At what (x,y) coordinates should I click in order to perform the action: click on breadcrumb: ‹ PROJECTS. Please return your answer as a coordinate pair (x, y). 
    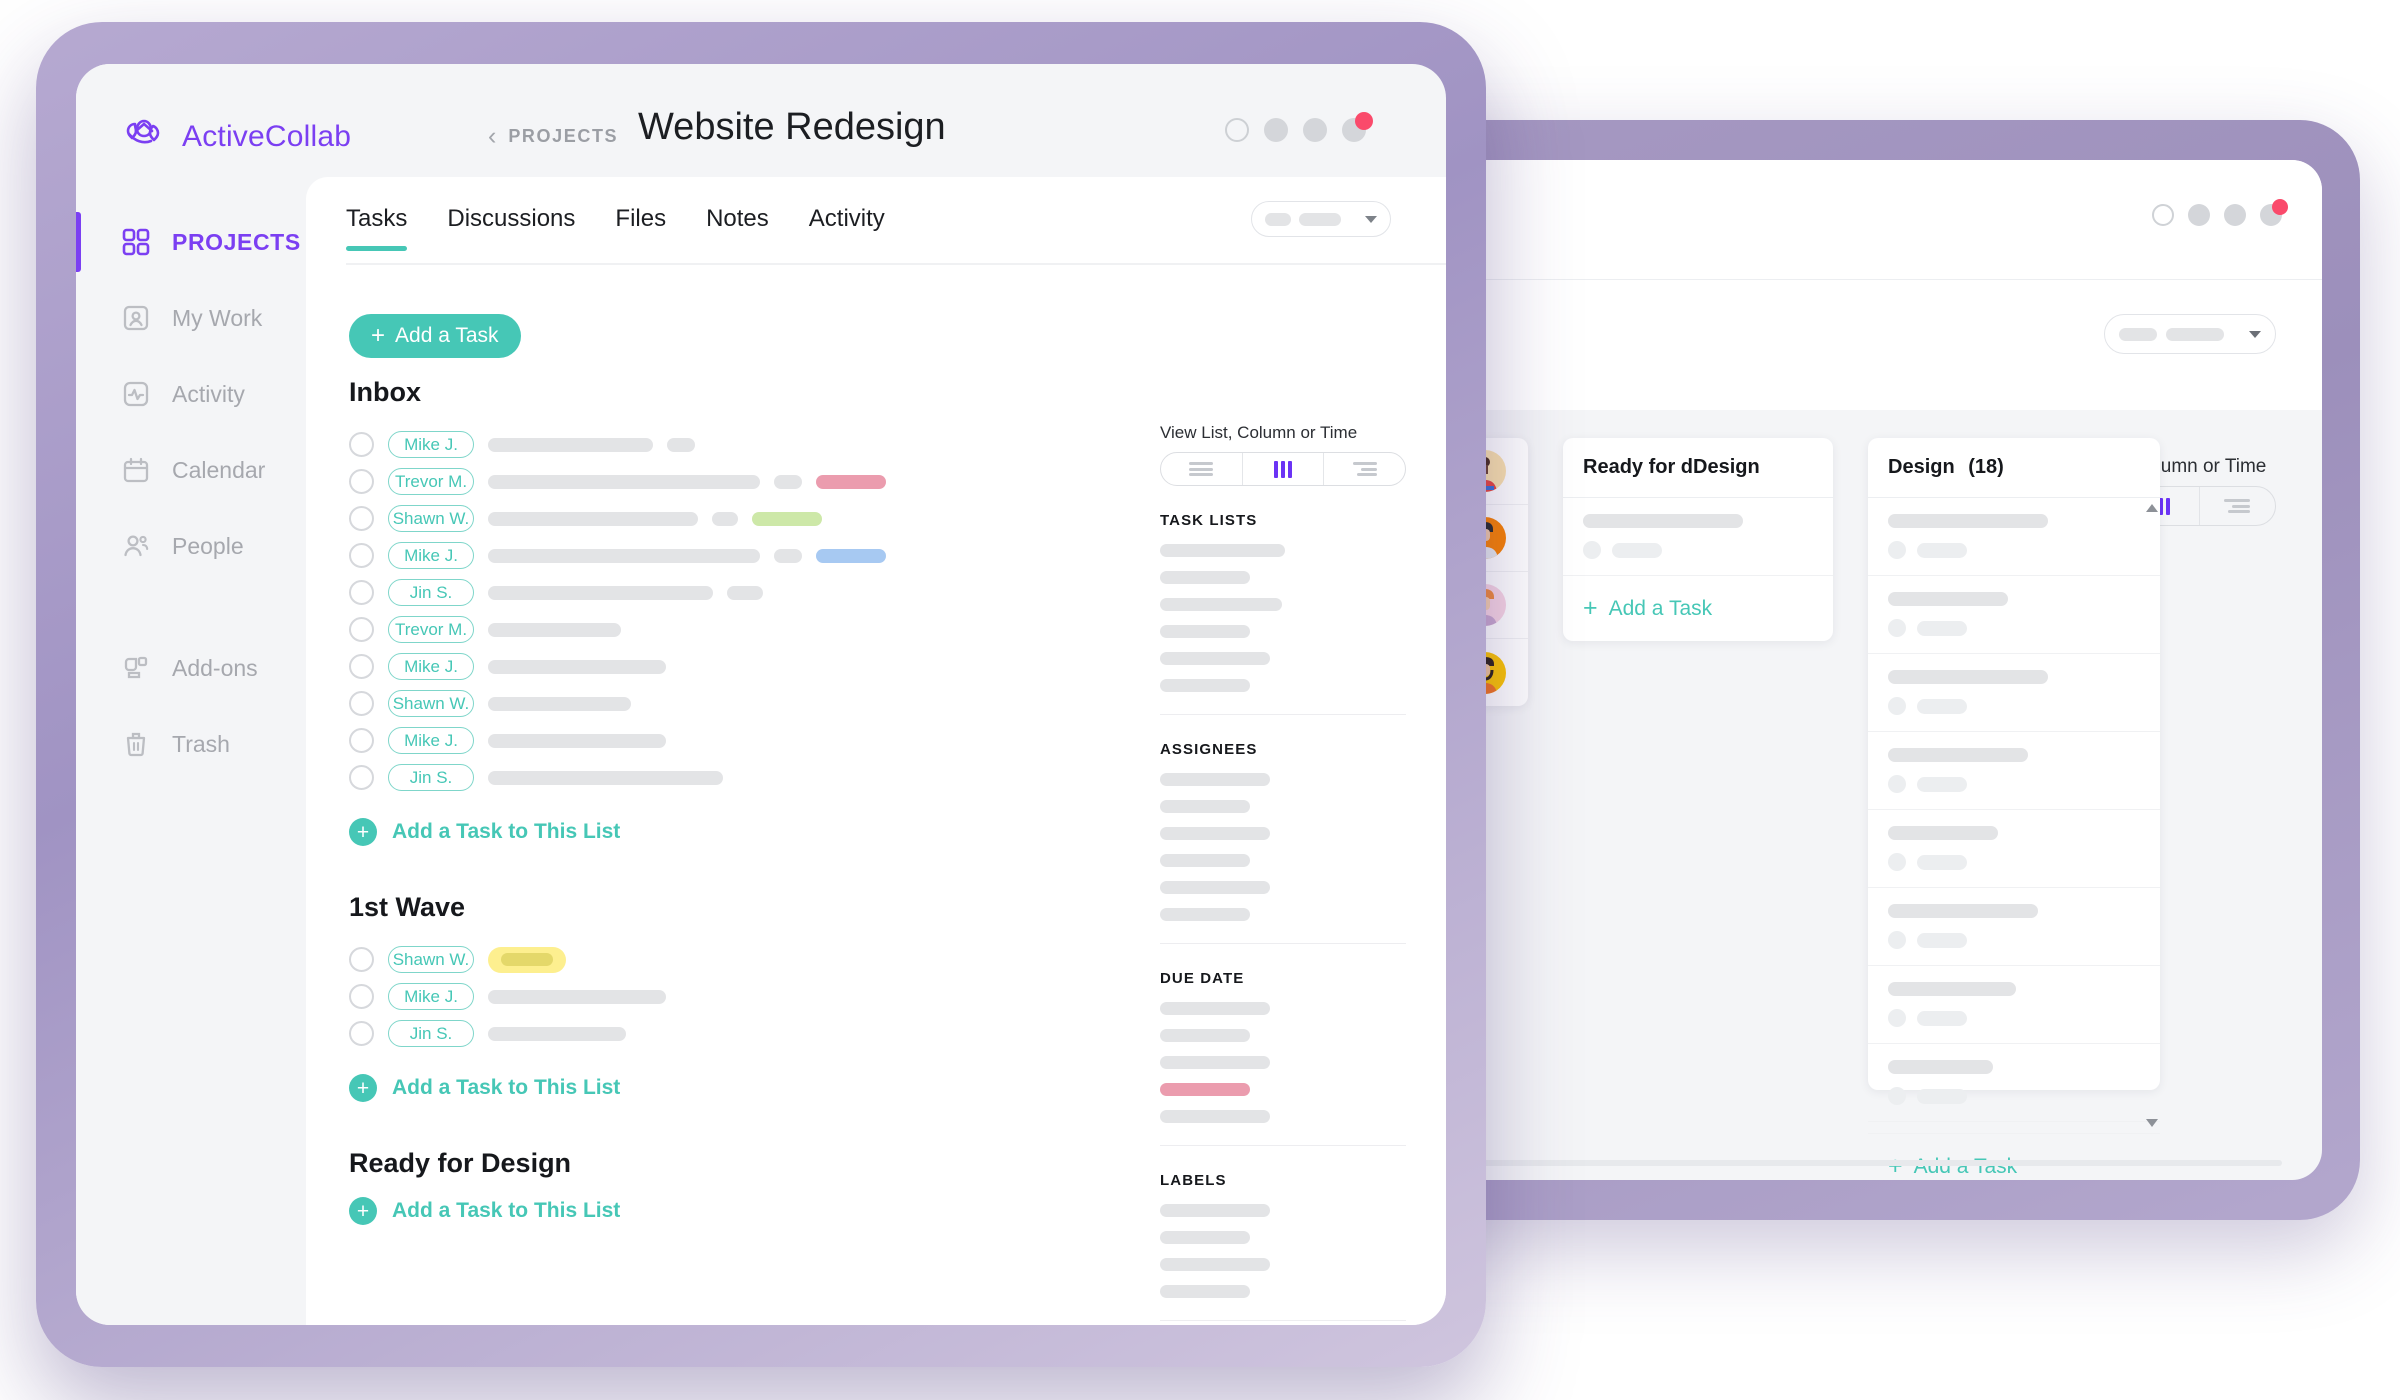
    Looking at the image, I should click on (553, 136).